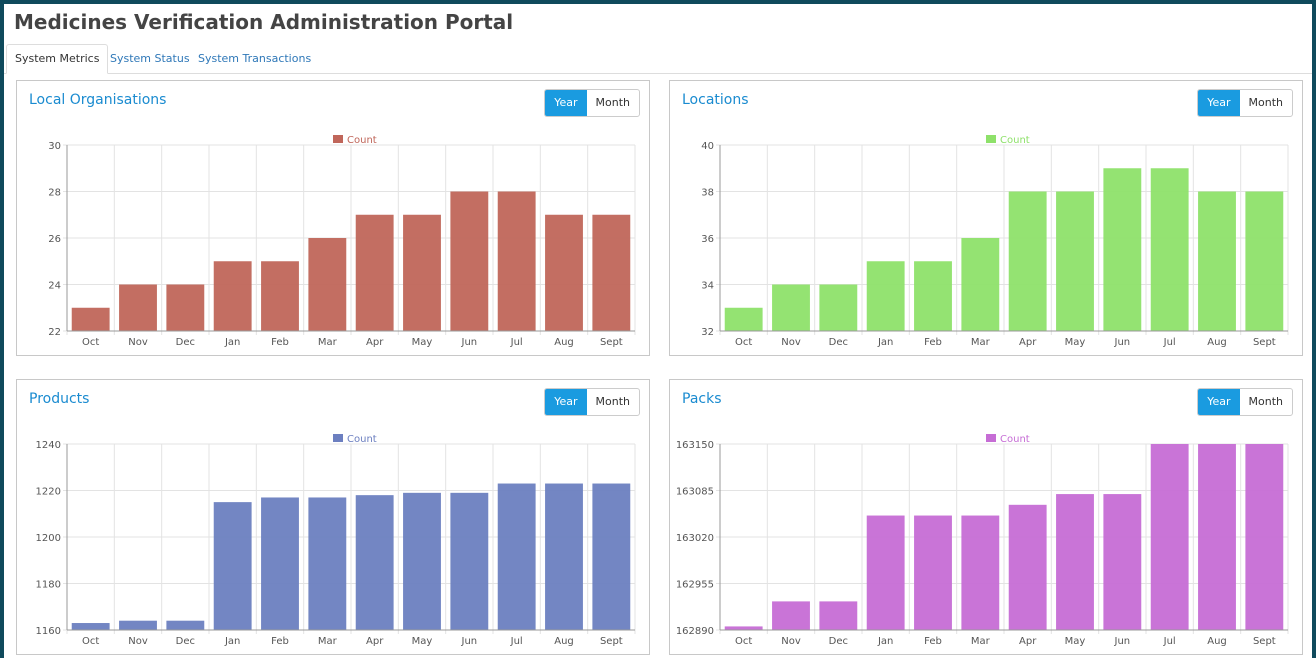 The image size is (1316, 658). Describe the element at coordinates (695, 492) in the screenshot. I see `y-tick-label: 163085` at that location.